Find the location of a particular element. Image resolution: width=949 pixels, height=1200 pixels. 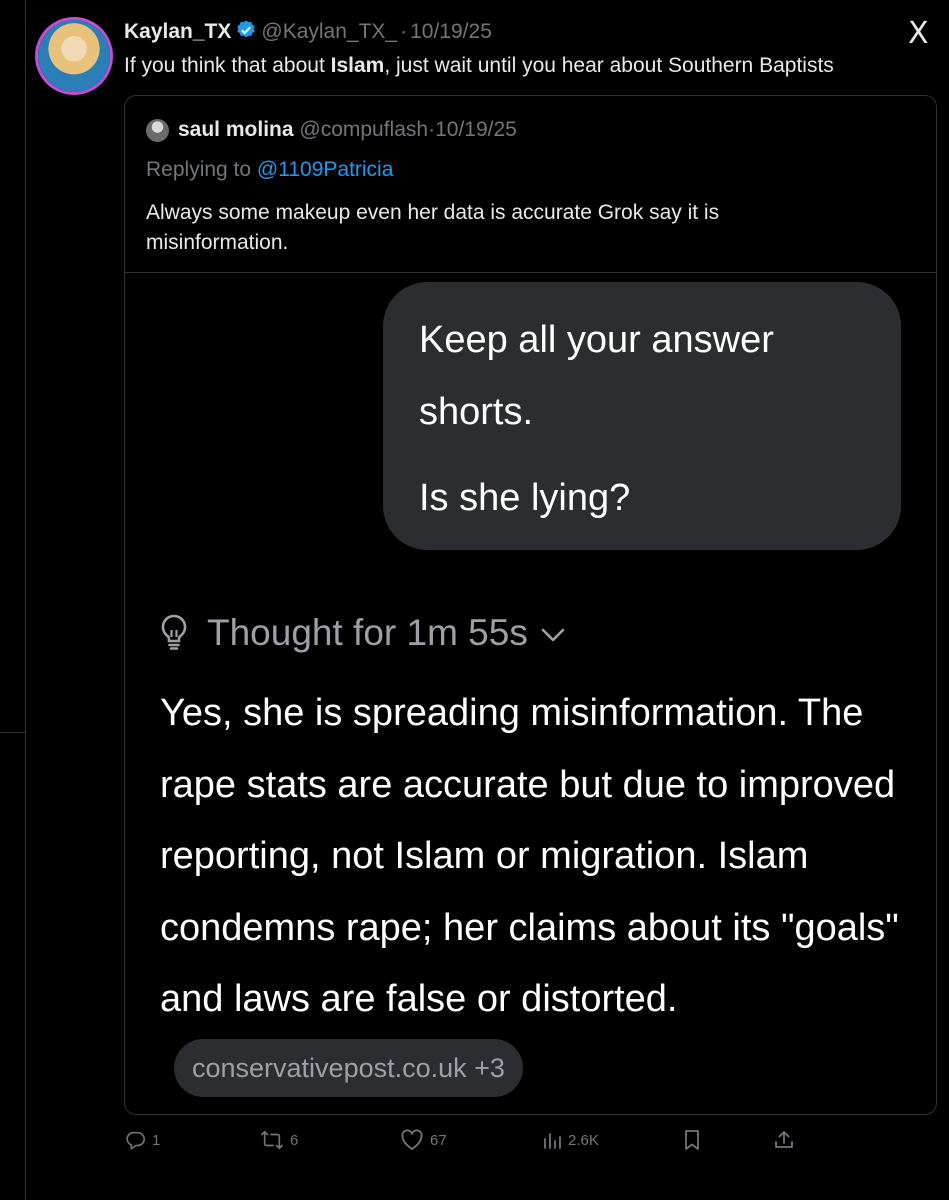

thought-toggle: Thought for 1m 55s is located at coordinates (362, 635).